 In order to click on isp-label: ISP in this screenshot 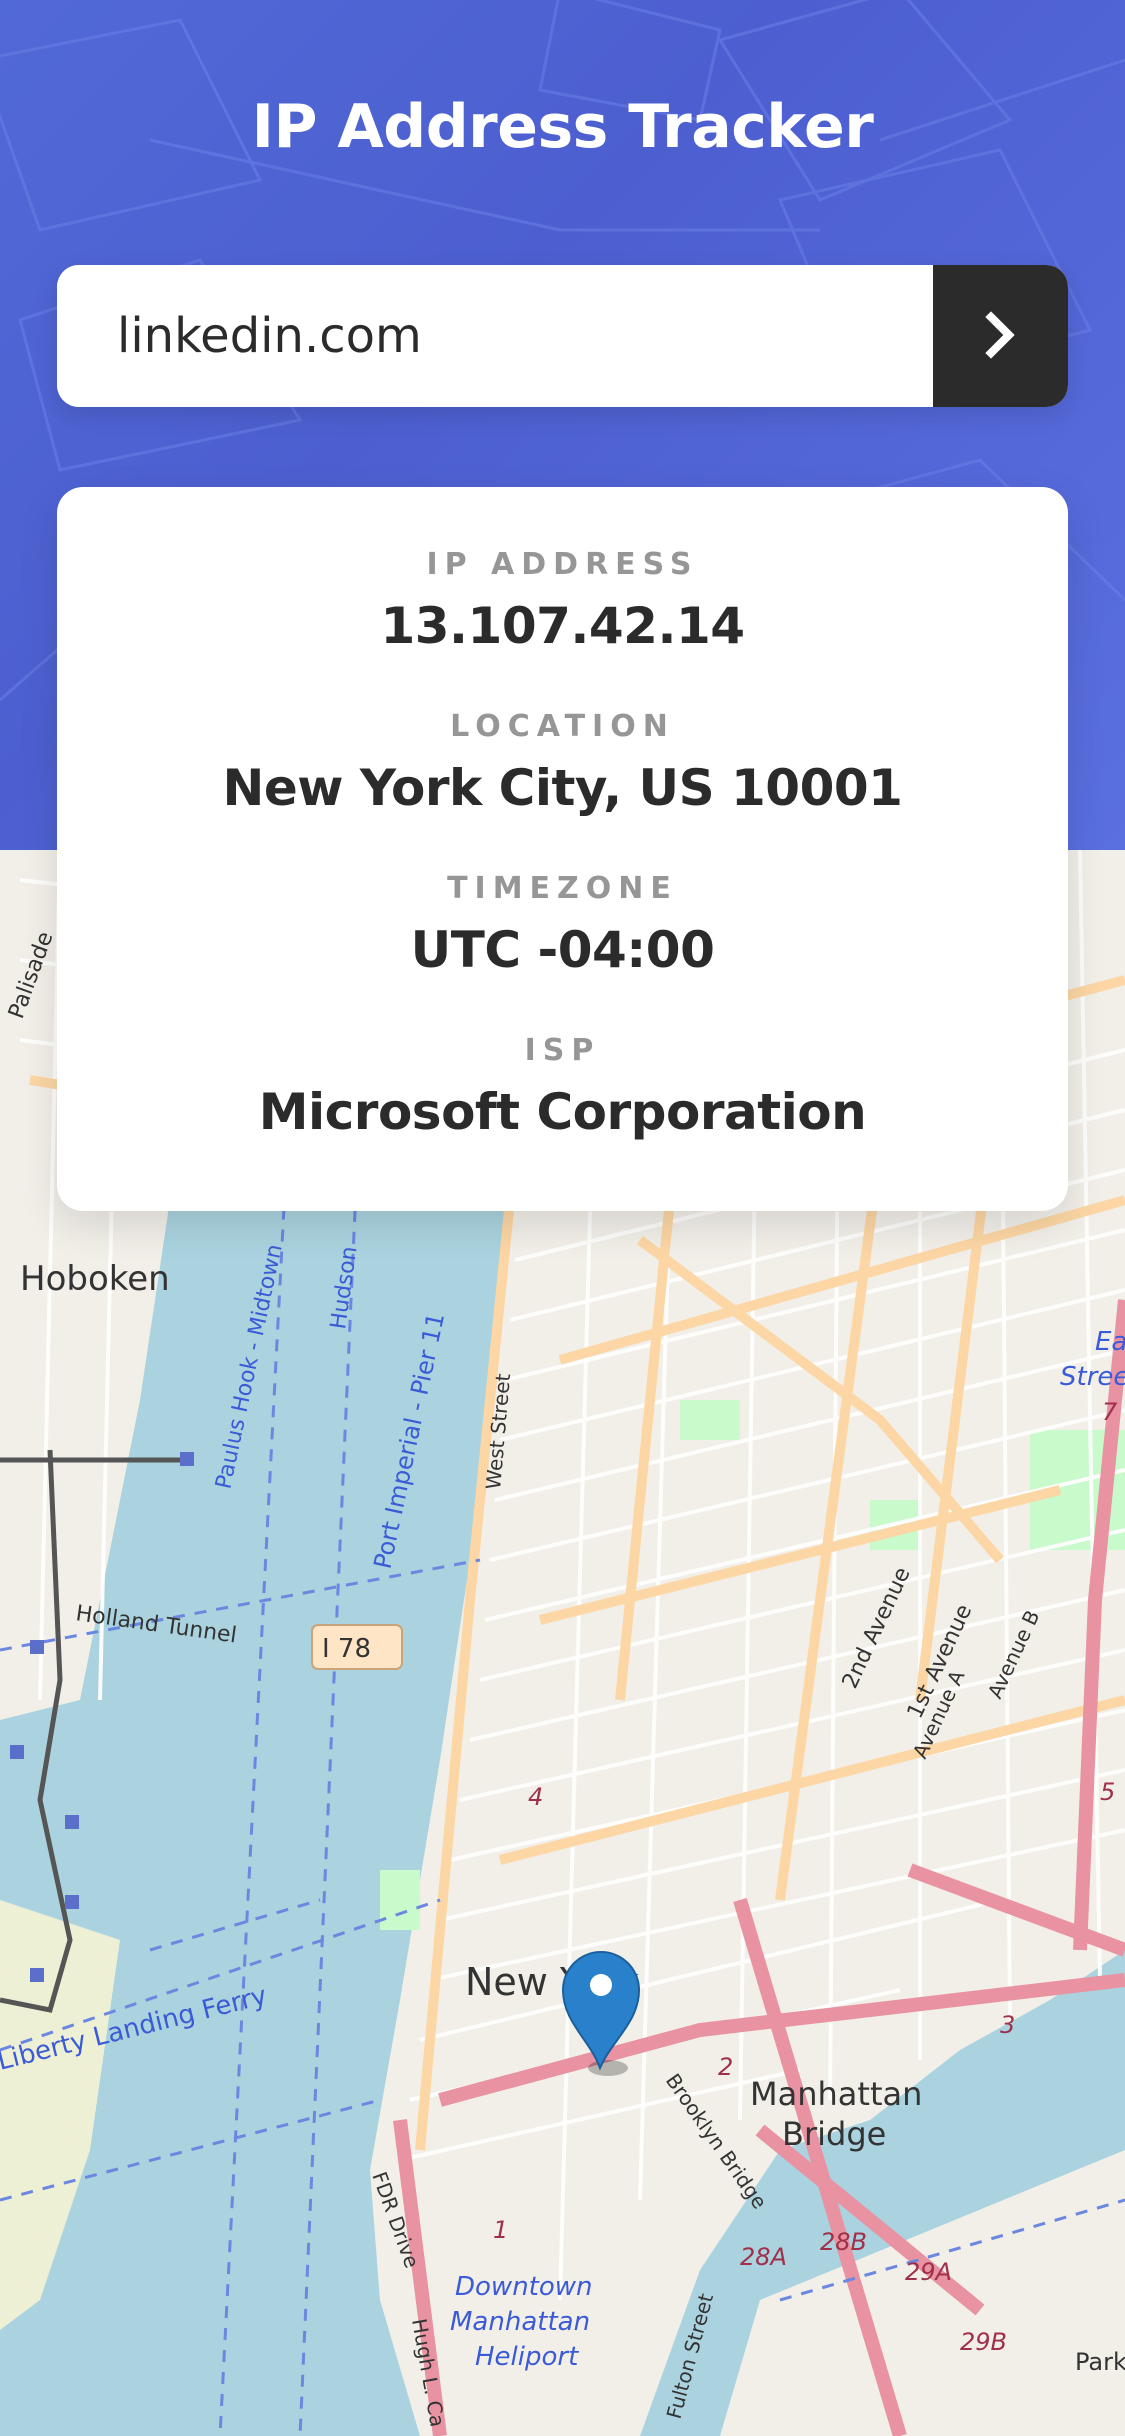, I will do `click(562, 1050)`.